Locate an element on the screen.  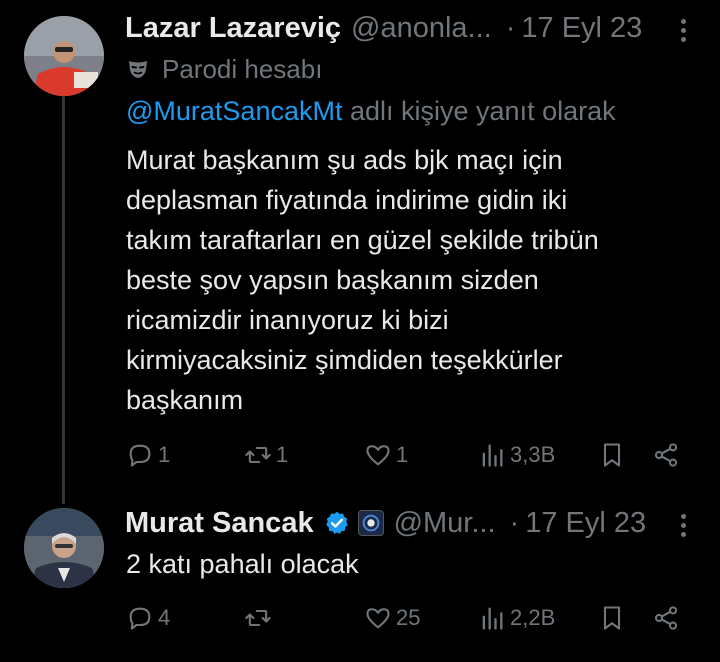
reply-context-text: adlı kişiye yanıt olarak is located at coordinates (479, 111).